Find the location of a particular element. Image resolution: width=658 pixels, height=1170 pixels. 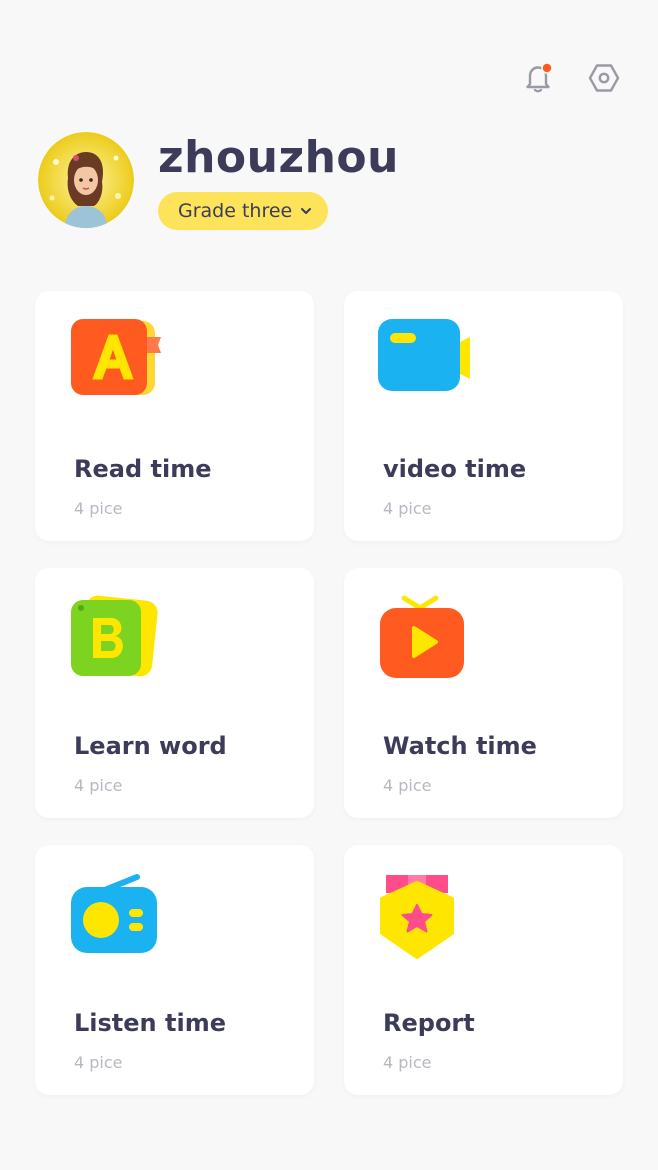

settings-button is located at coordinates (604, 78).